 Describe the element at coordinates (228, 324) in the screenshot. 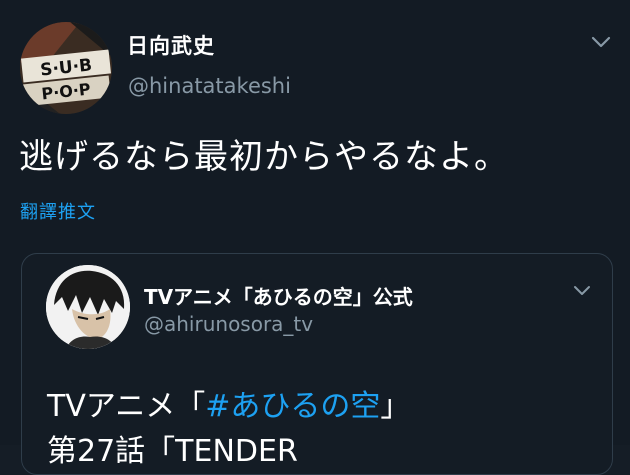

I see `quoted-user-handle: @ahirunosora_tv` at that location.